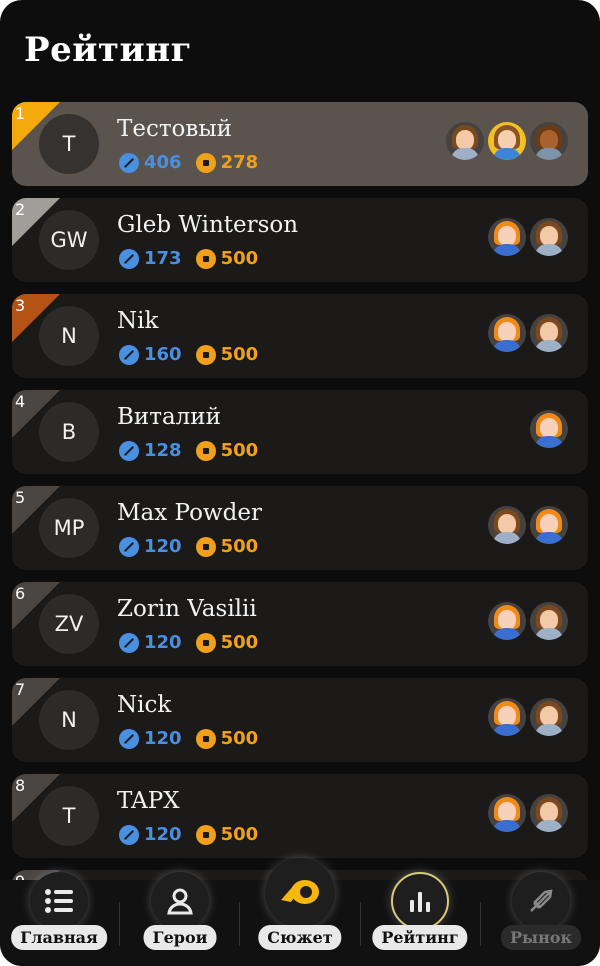 The height and width of the screenshot is (966, 600). I want to click on score-stat: 128, so click(150, 450).